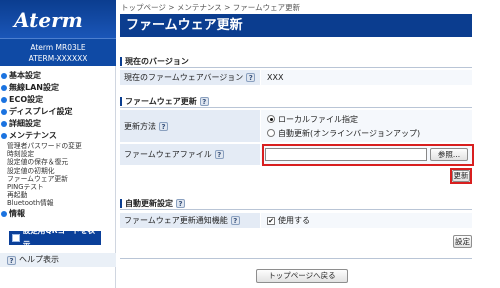 This screenshot has width=500, height=288. Describe the element at coordinates (190, 77) in the screenshot. I see `current-version-label: 現在のファームウェアバージョン?` at that location.